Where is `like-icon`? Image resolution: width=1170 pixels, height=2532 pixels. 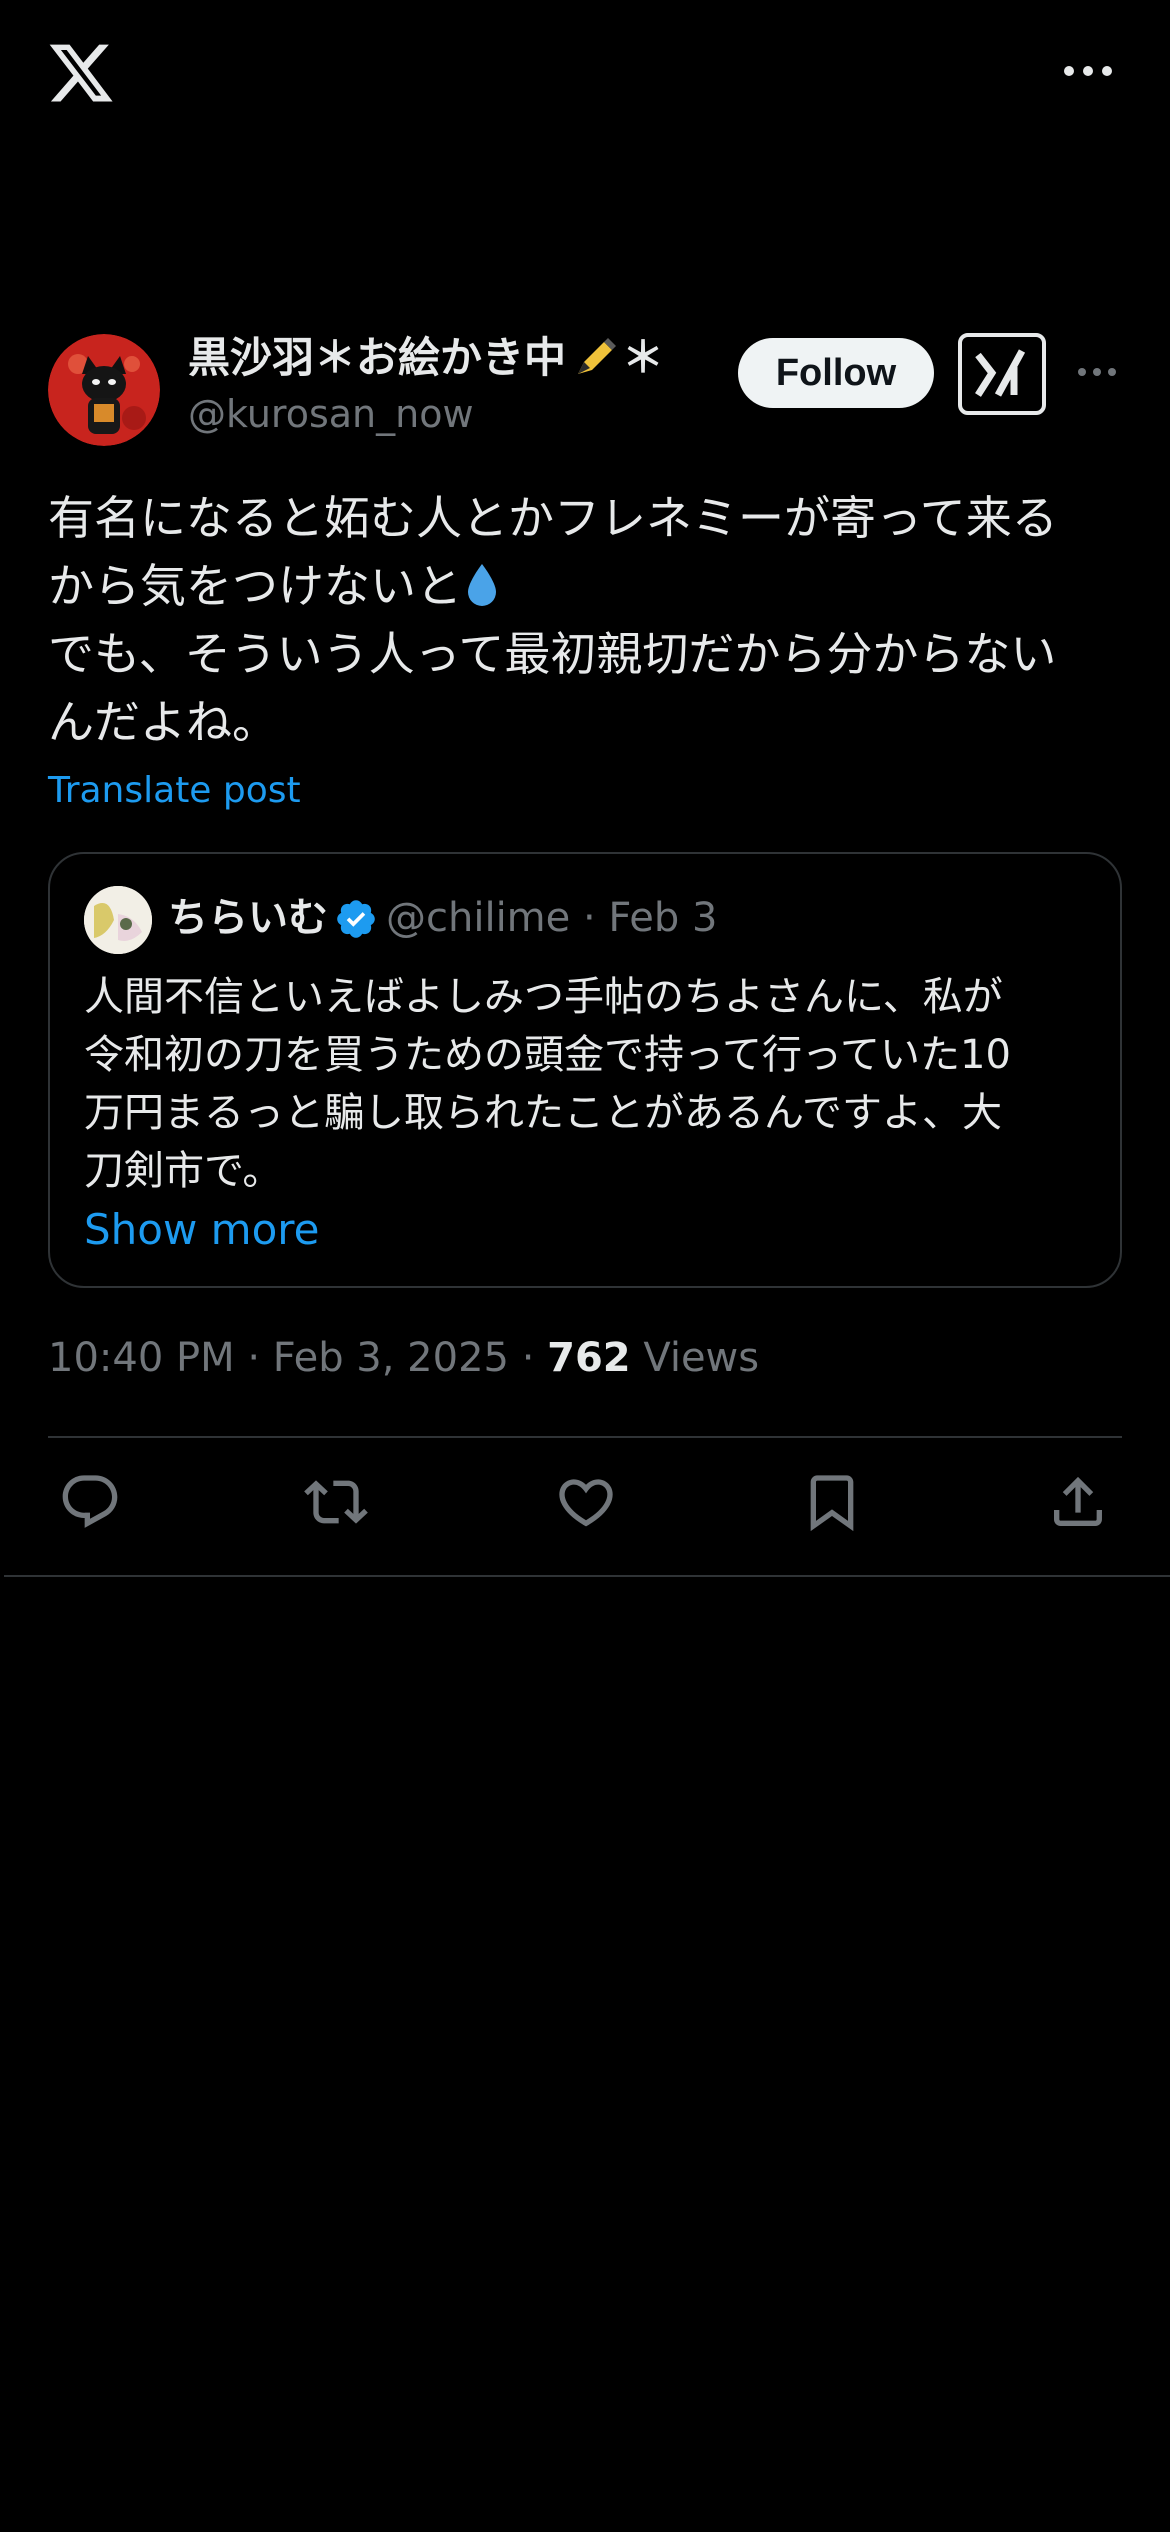 like-icon is located at coordinates (586, 1502).